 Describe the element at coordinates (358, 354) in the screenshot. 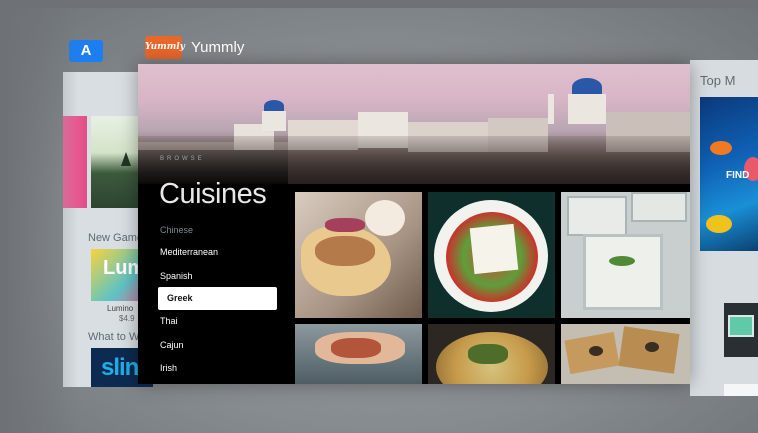

I see `recipe-tile-skewers` at that location.